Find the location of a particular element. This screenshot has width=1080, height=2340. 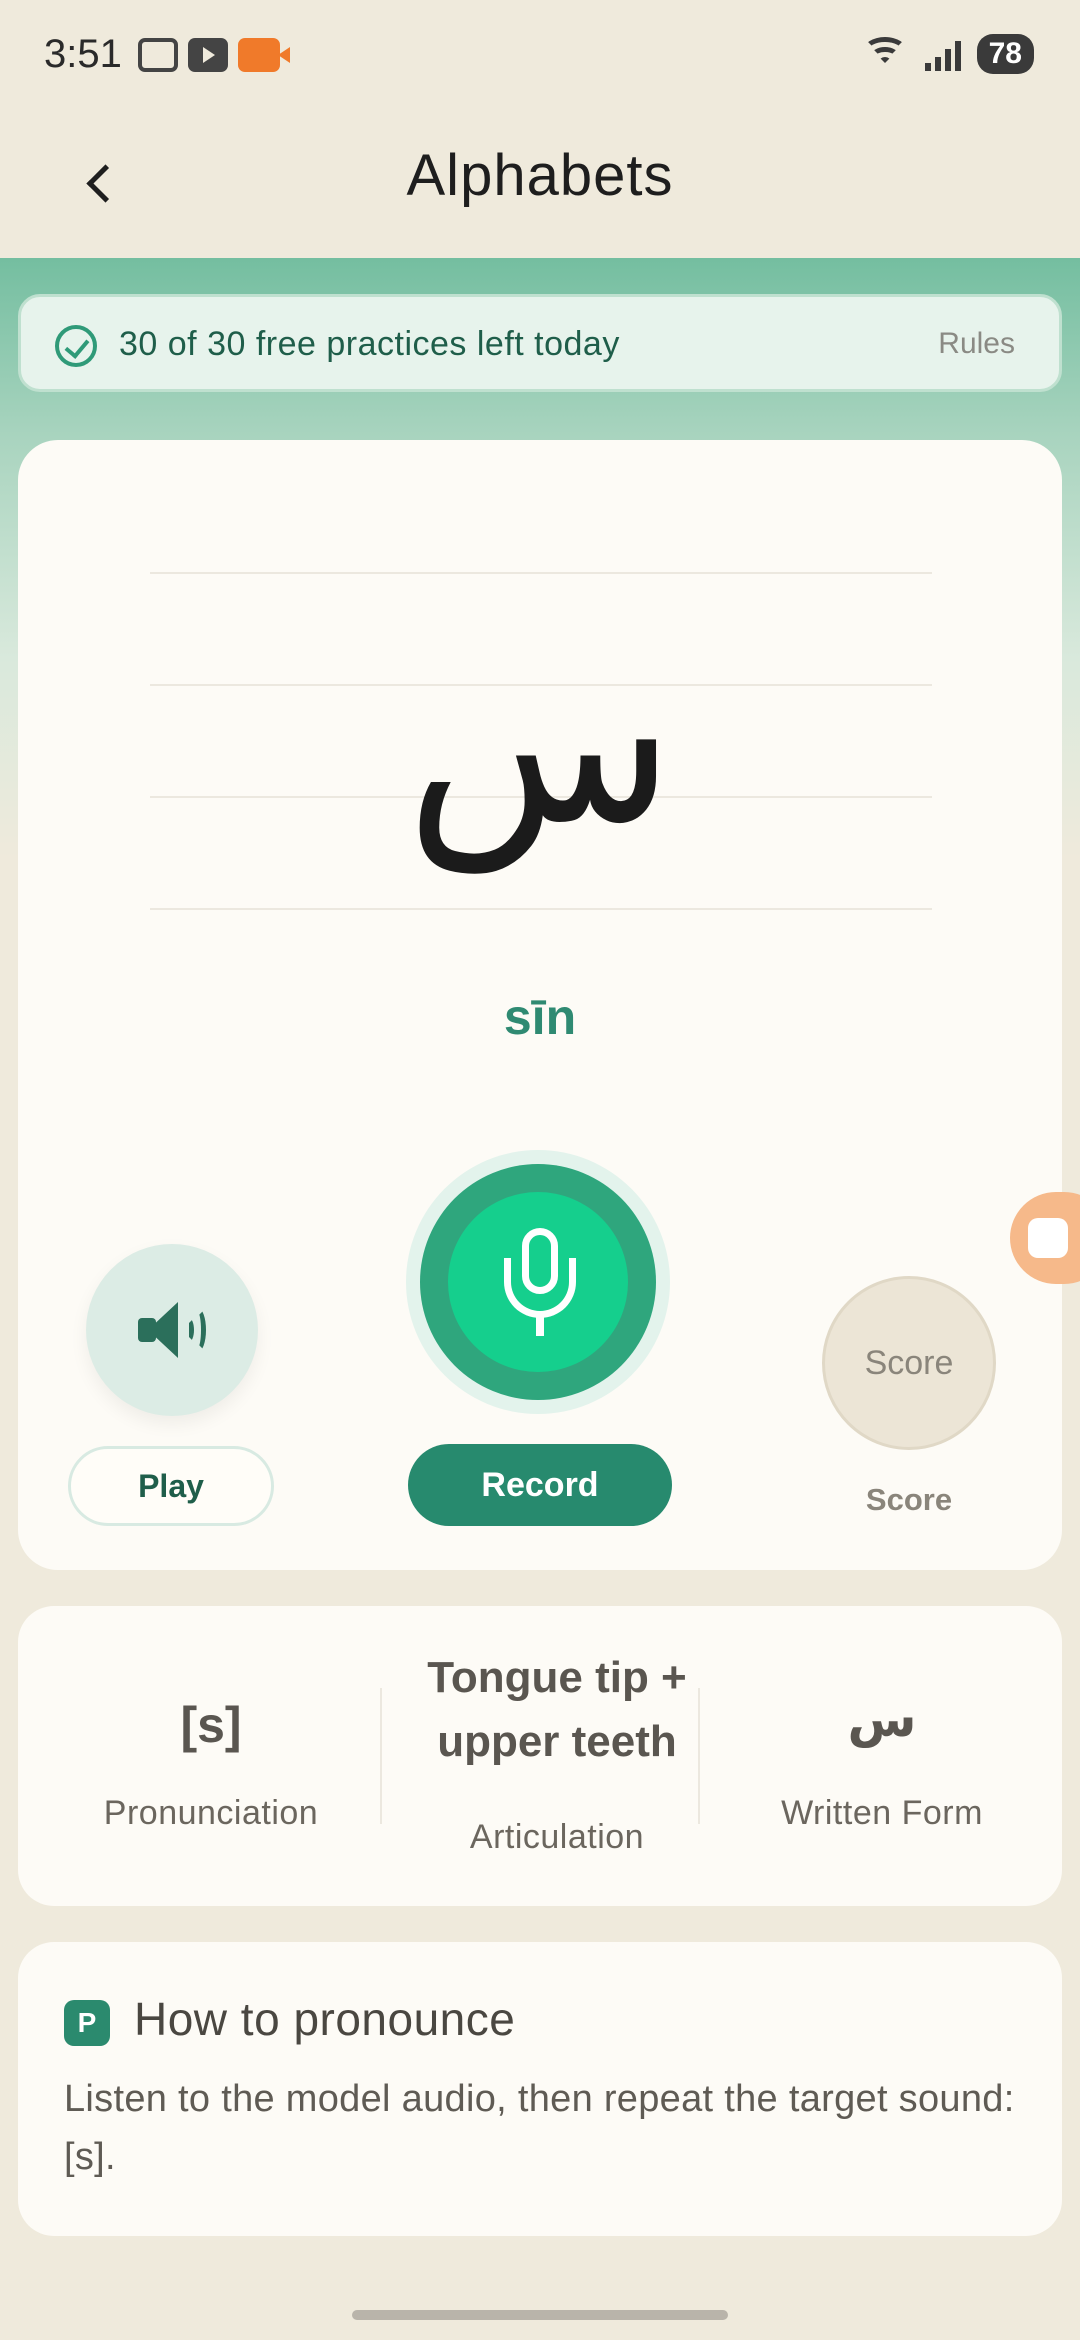

articulation-value-line2: upper teeth is located at coordinates (557, 1741).